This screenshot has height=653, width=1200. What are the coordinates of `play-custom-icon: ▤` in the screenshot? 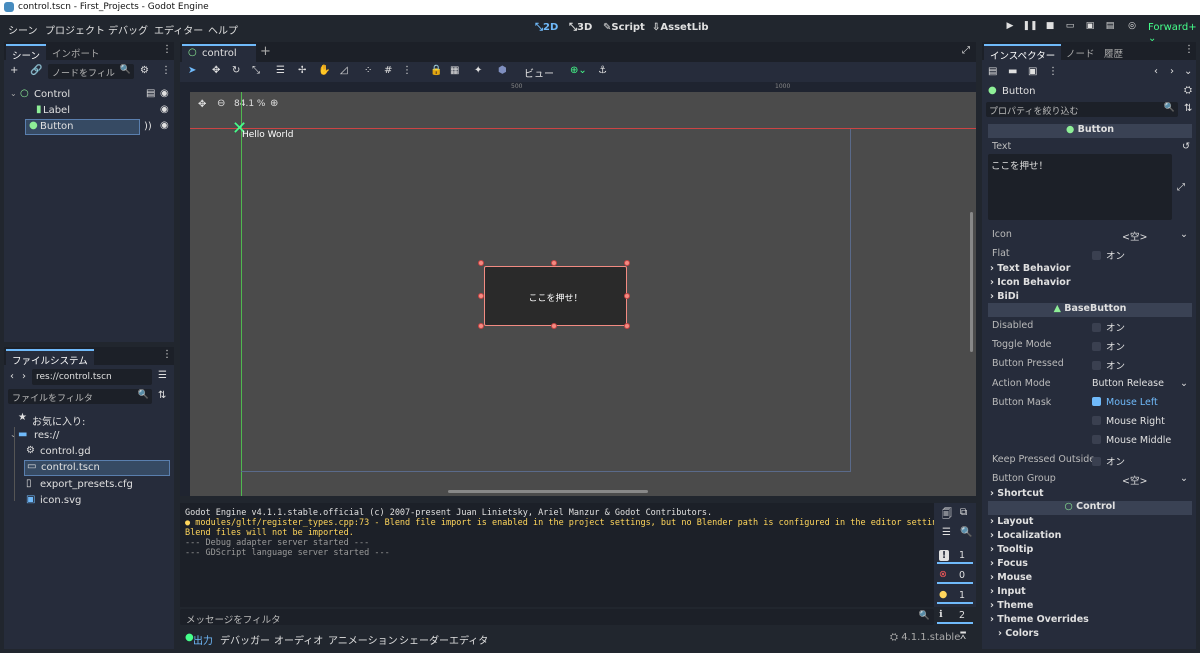 It's located at (1110, 28).